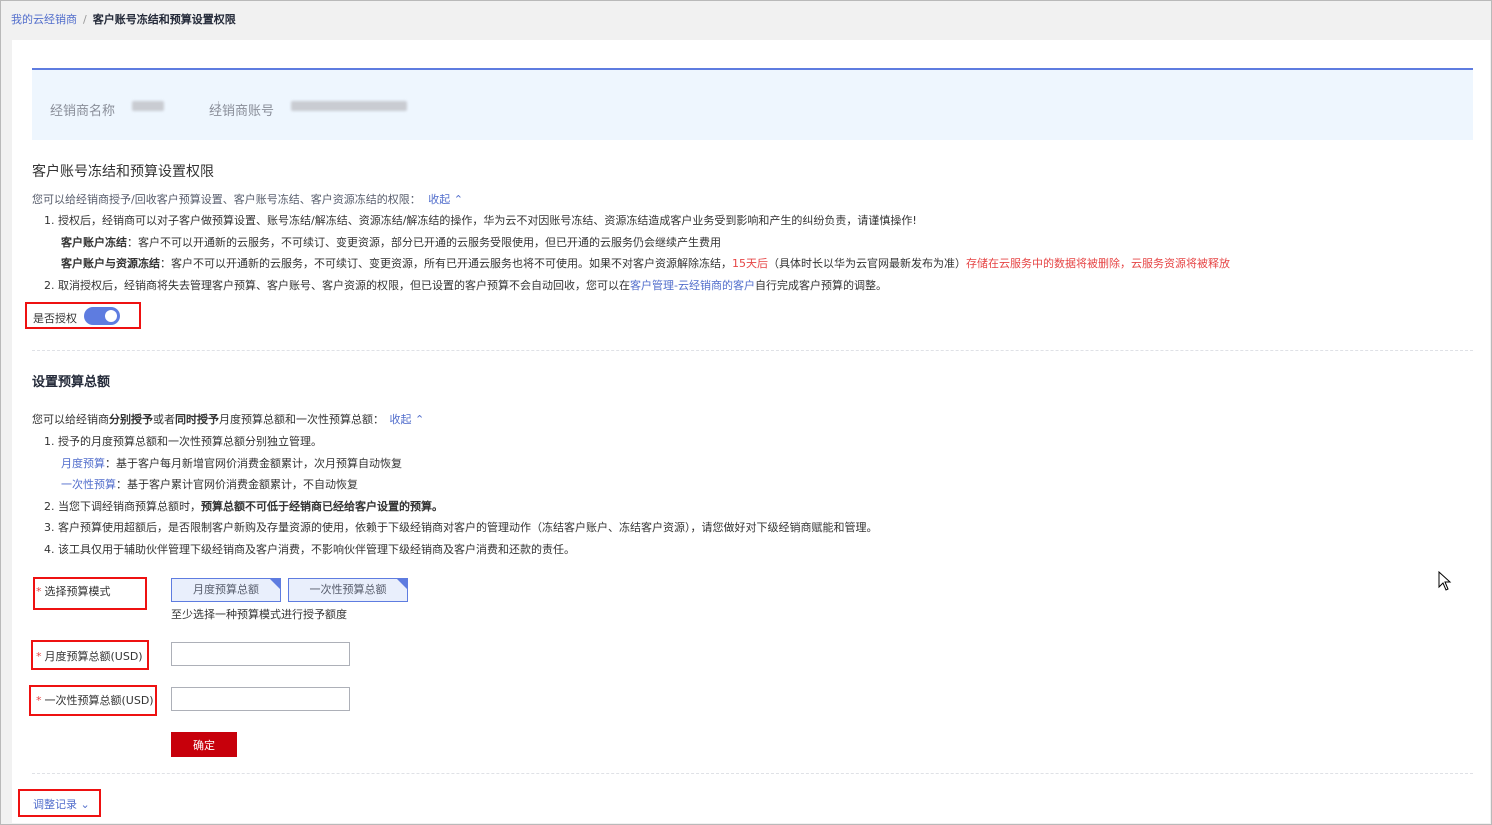  I want to click on budget-intro-d: 同时授予, so click(197, 419).